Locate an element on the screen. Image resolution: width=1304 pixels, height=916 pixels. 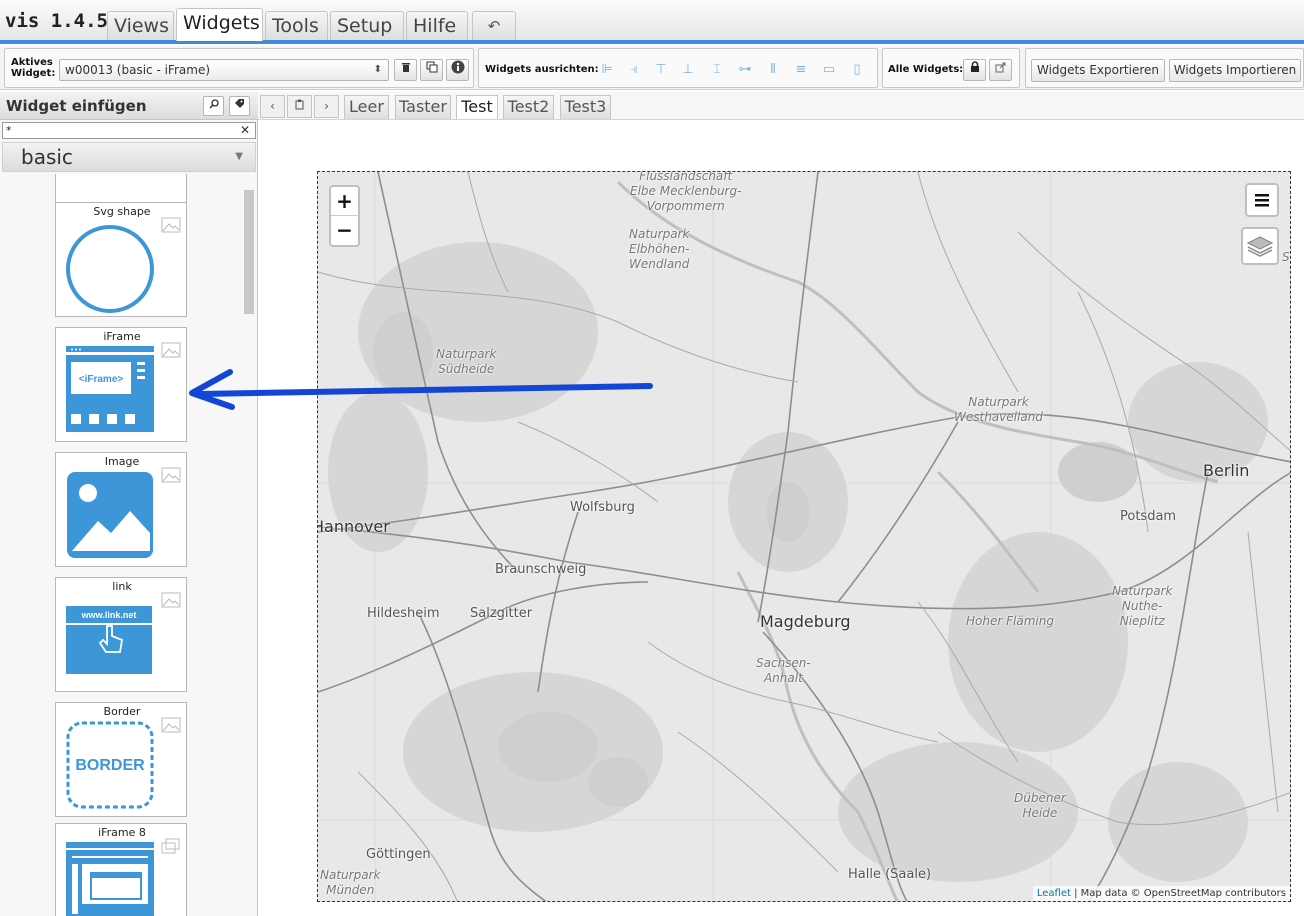
search-icon is located at coordinates (213, 104).